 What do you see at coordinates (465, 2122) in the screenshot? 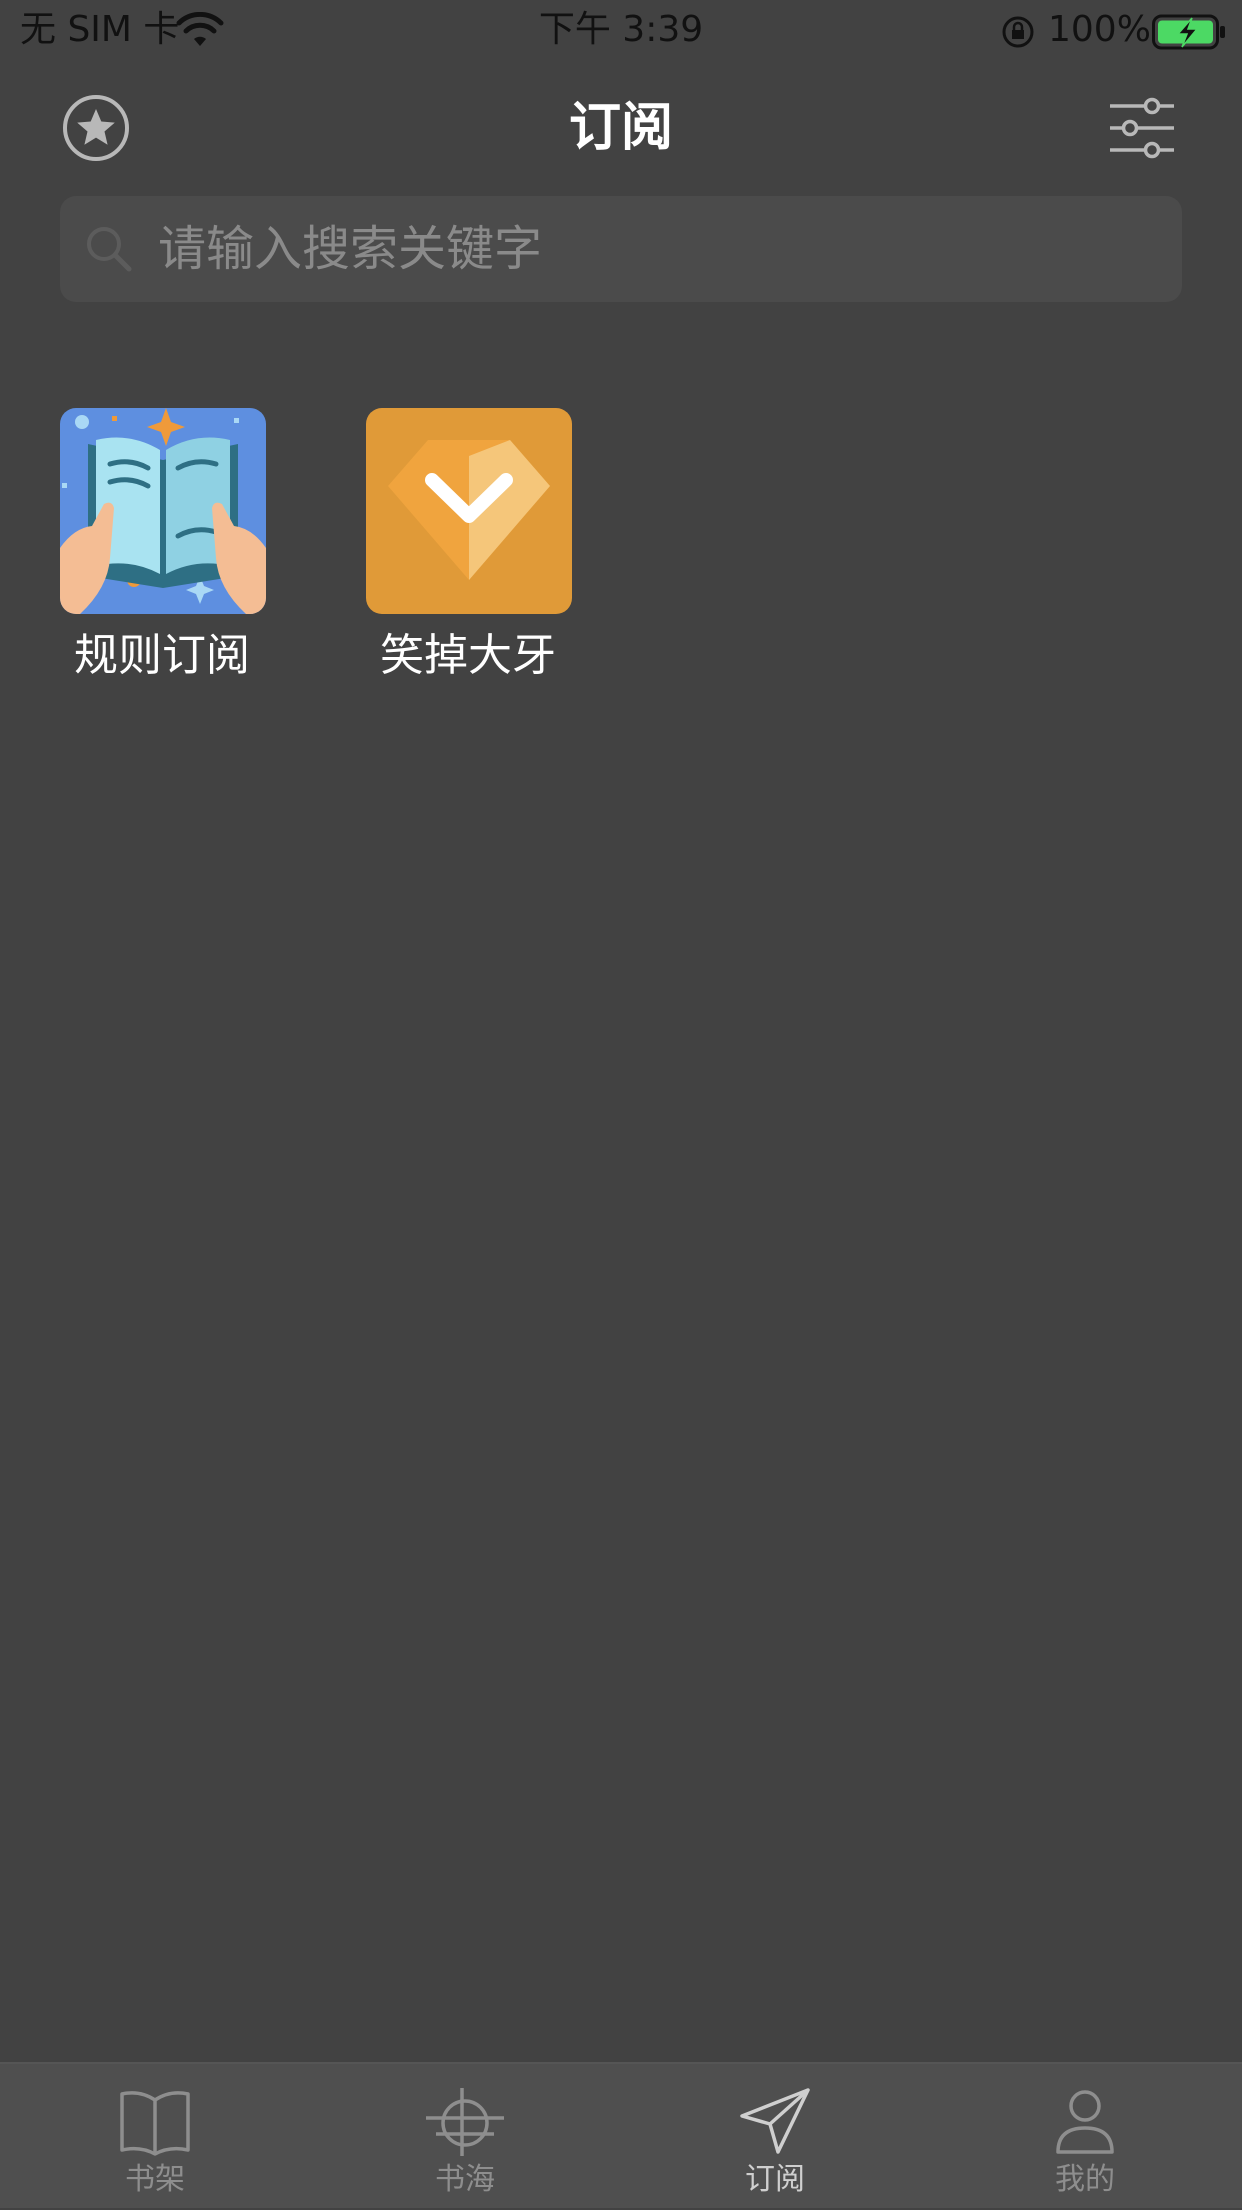
I see `compass-grid-icon` at bounding box center [465, 2122].